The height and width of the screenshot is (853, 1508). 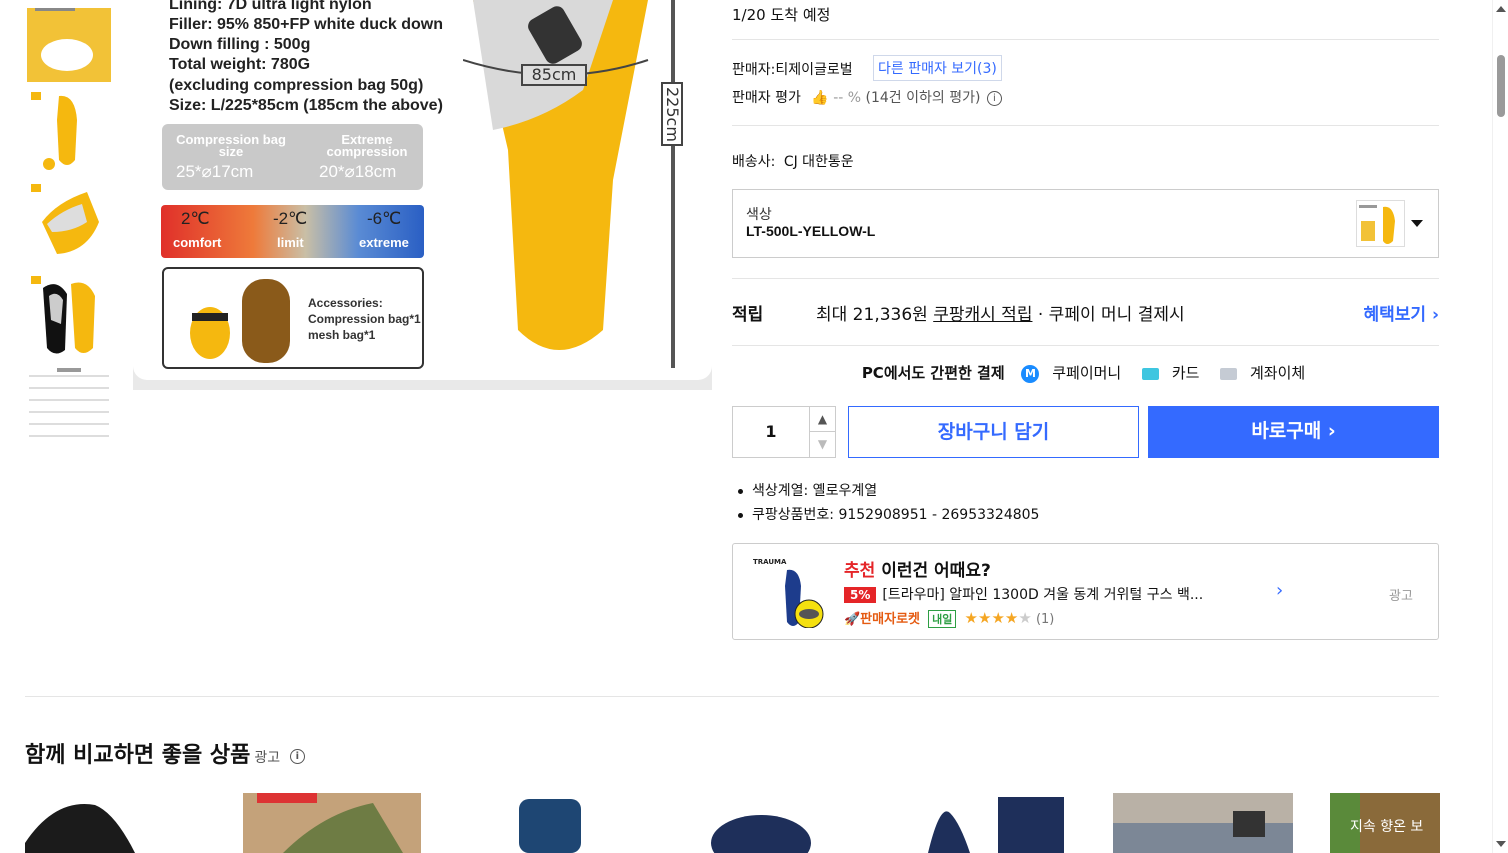 What do you see at coordinates (942, 619) in the screenshot?
I see `tomorrow-badge: 내일` at bounding box center [942, 619].